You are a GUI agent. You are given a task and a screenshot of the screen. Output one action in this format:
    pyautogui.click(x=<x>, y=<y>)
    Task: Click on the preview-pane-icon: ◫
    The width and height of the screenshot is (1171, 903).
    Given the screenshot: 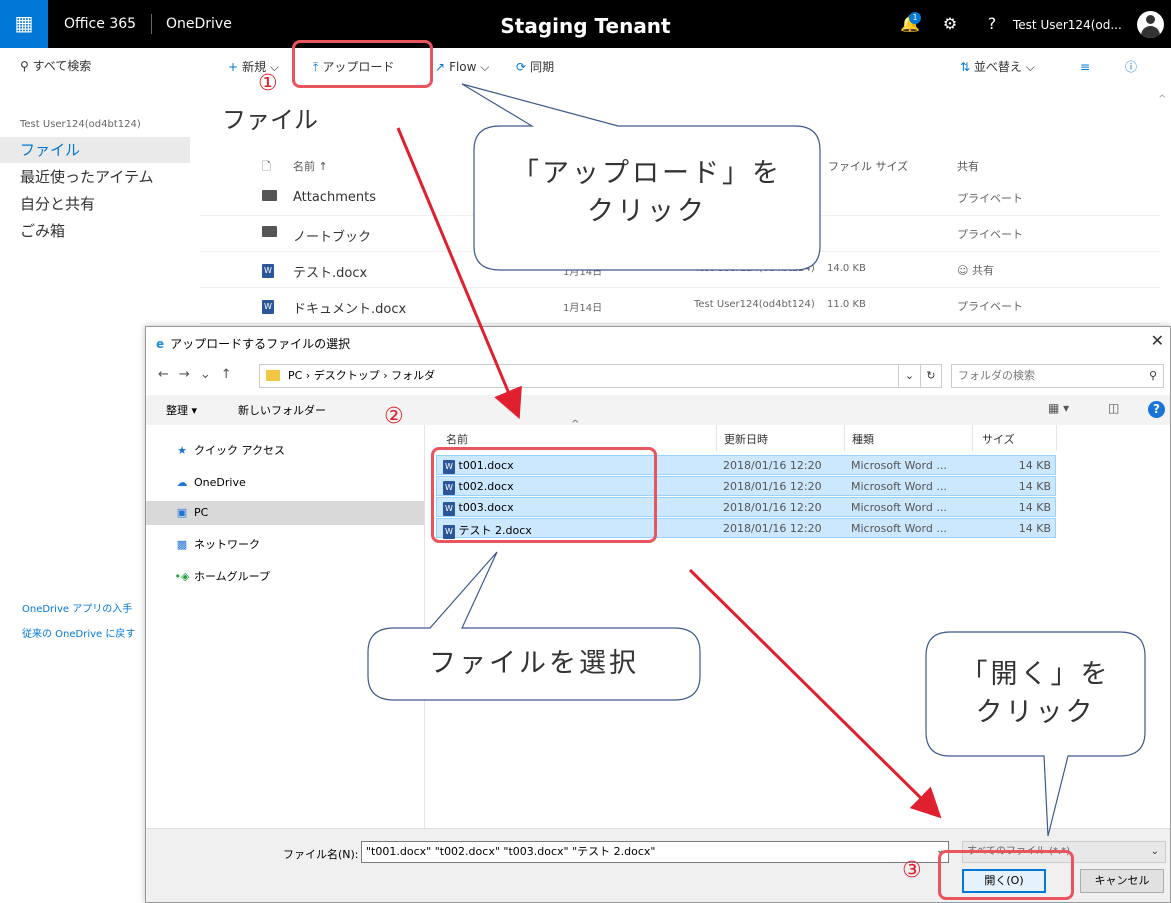 What is the action you would take?
    pyautogui.click(x=1113, y=408)
    